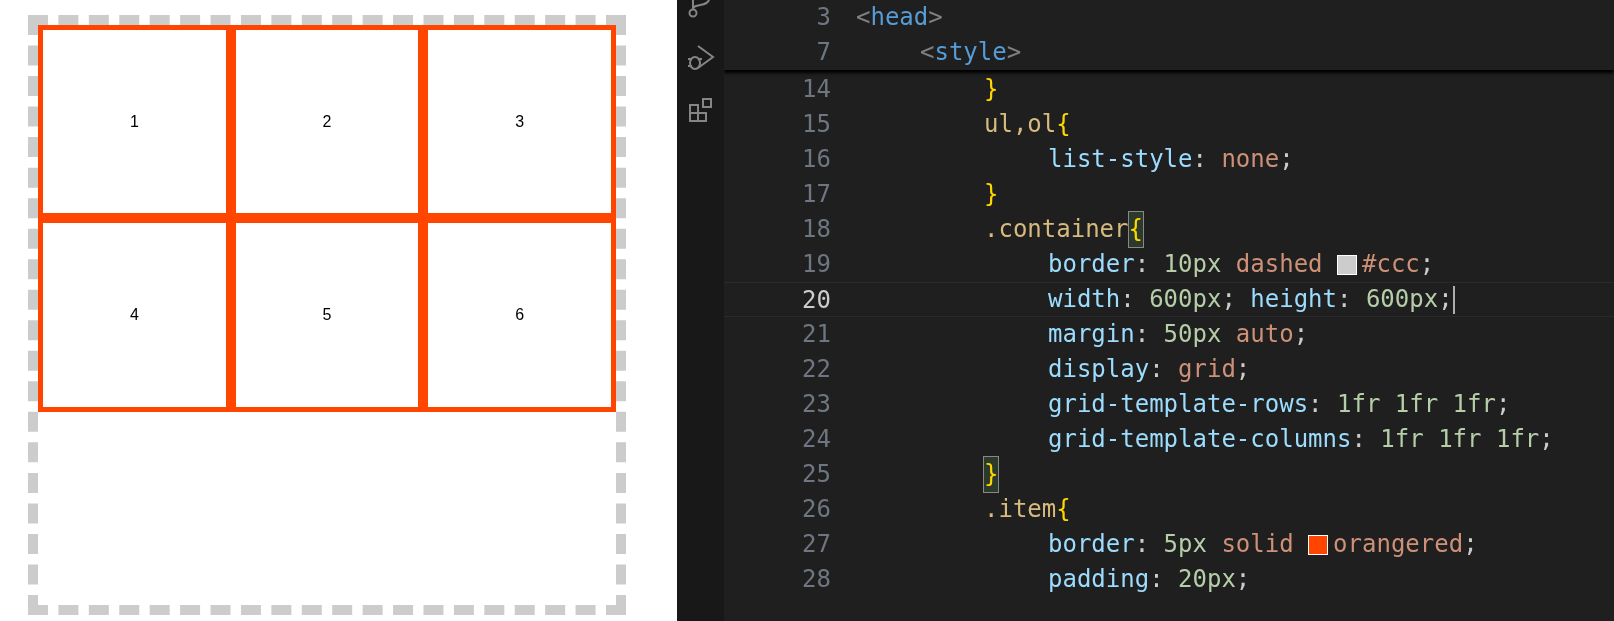 Image resolution: width=1614 pixels, height=621 pixels. I want to click on code-value: dashed, so click(1279, 264).